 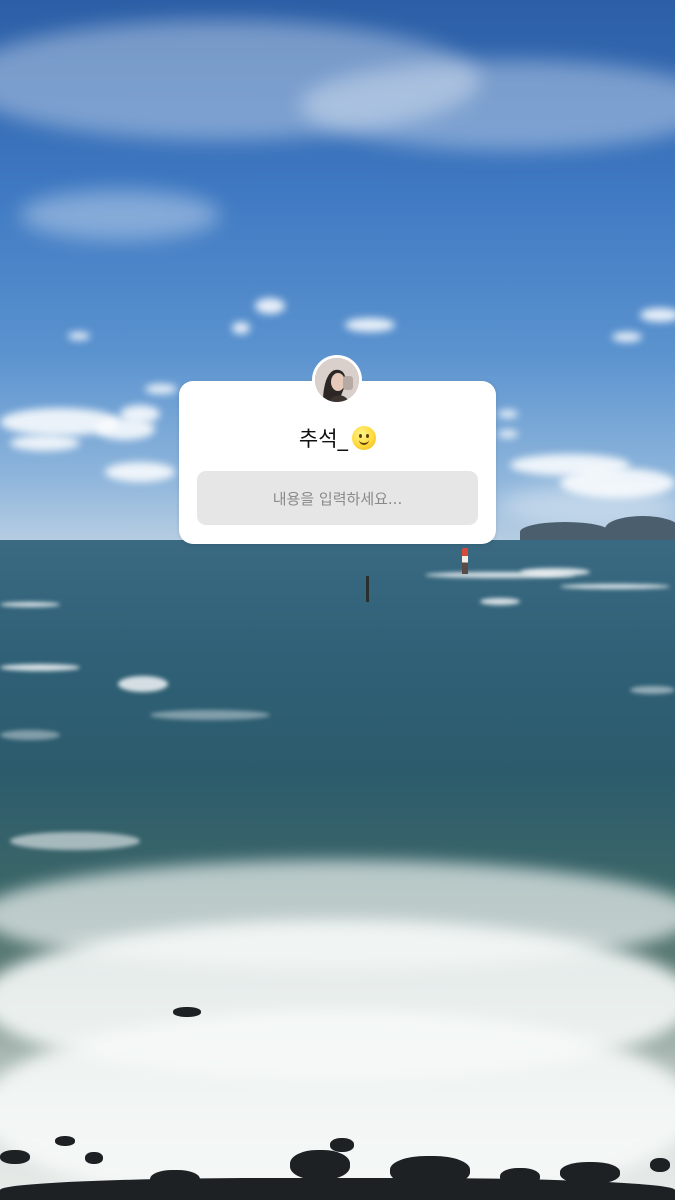 I want to click on profile-avatar, so click(x=337, y=380).